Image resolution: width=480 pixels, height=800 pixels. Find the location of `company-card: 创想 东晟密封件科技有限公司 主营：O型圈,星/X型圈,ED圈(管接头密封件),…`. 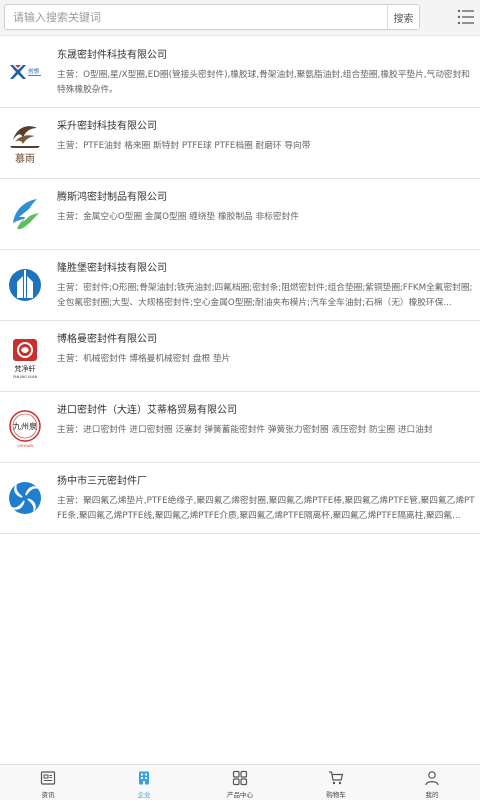

company-card: 创想 东晟密封件科技有限公司 主营：O型圈,星/X型圈,ED圈(管接头密封件),… is located at coordinates (240, 72).